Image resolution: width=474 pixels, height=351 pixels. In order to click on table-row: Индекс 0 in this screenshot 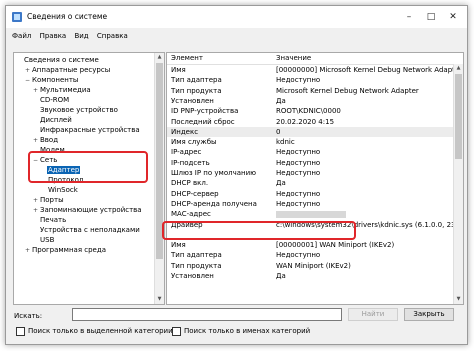, I will do `click(315, 131)`.